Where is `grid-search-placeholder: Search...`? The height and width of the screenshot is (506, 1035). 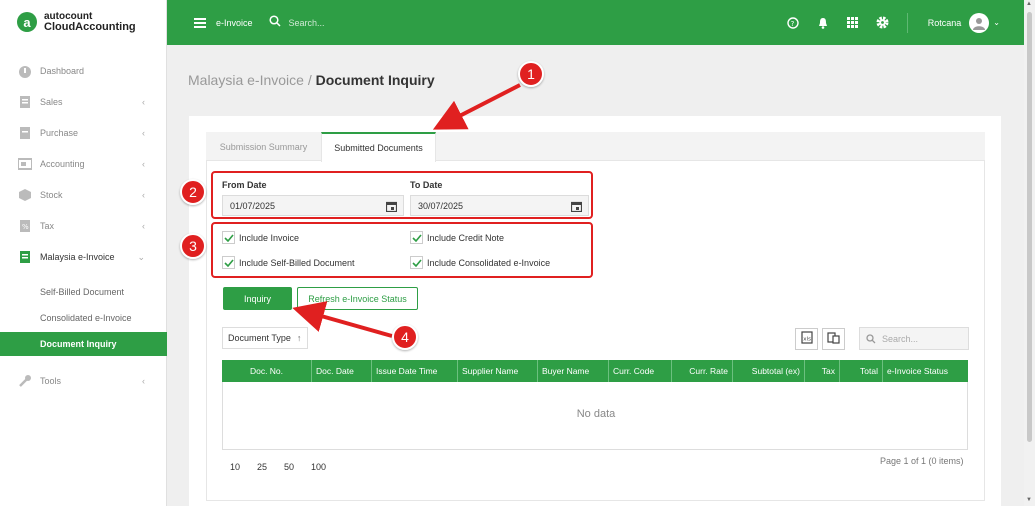 grid-search-placeholder: Search... is located at coordinates (900, 338).